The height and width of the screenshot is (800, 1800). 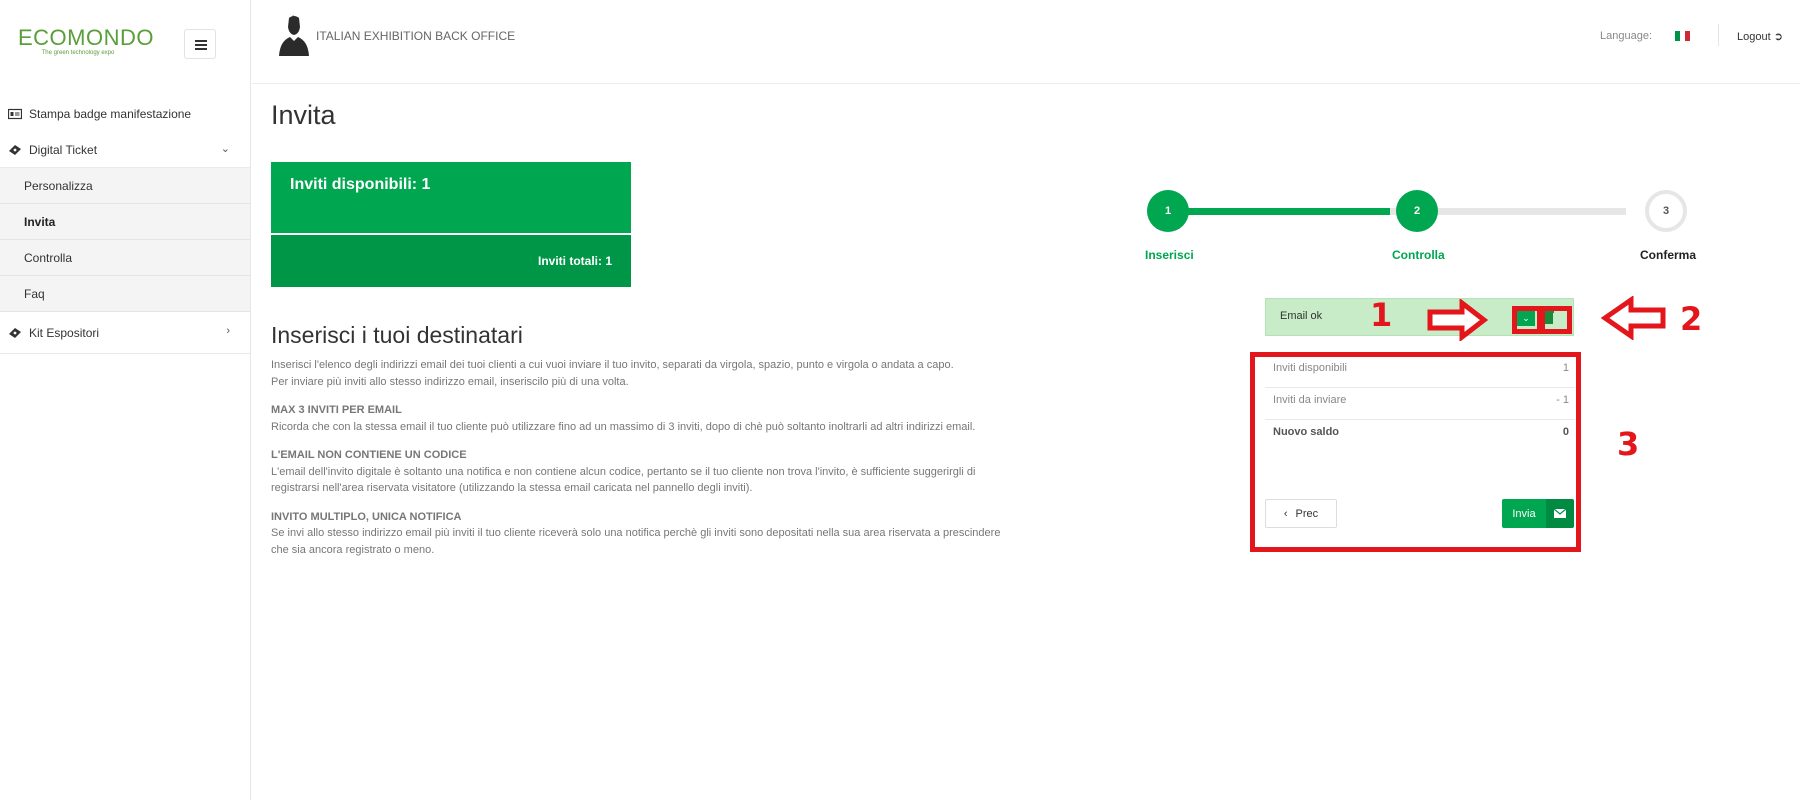 I want to click on note-title: INVITO MULTIPLO, UNICA NOTIFICA, so click(x=366, y=516).